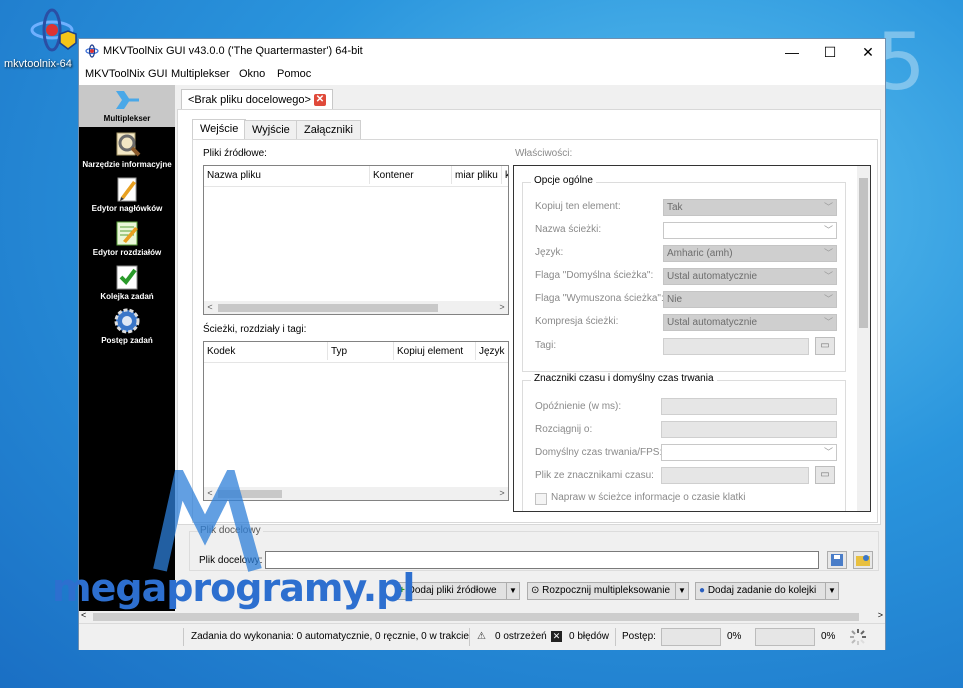 The image size is (963, 688). Describe the element at coordinates (233, 588) in the screenshot. I see `watermark-text: megaprogramy.pl` at that location.